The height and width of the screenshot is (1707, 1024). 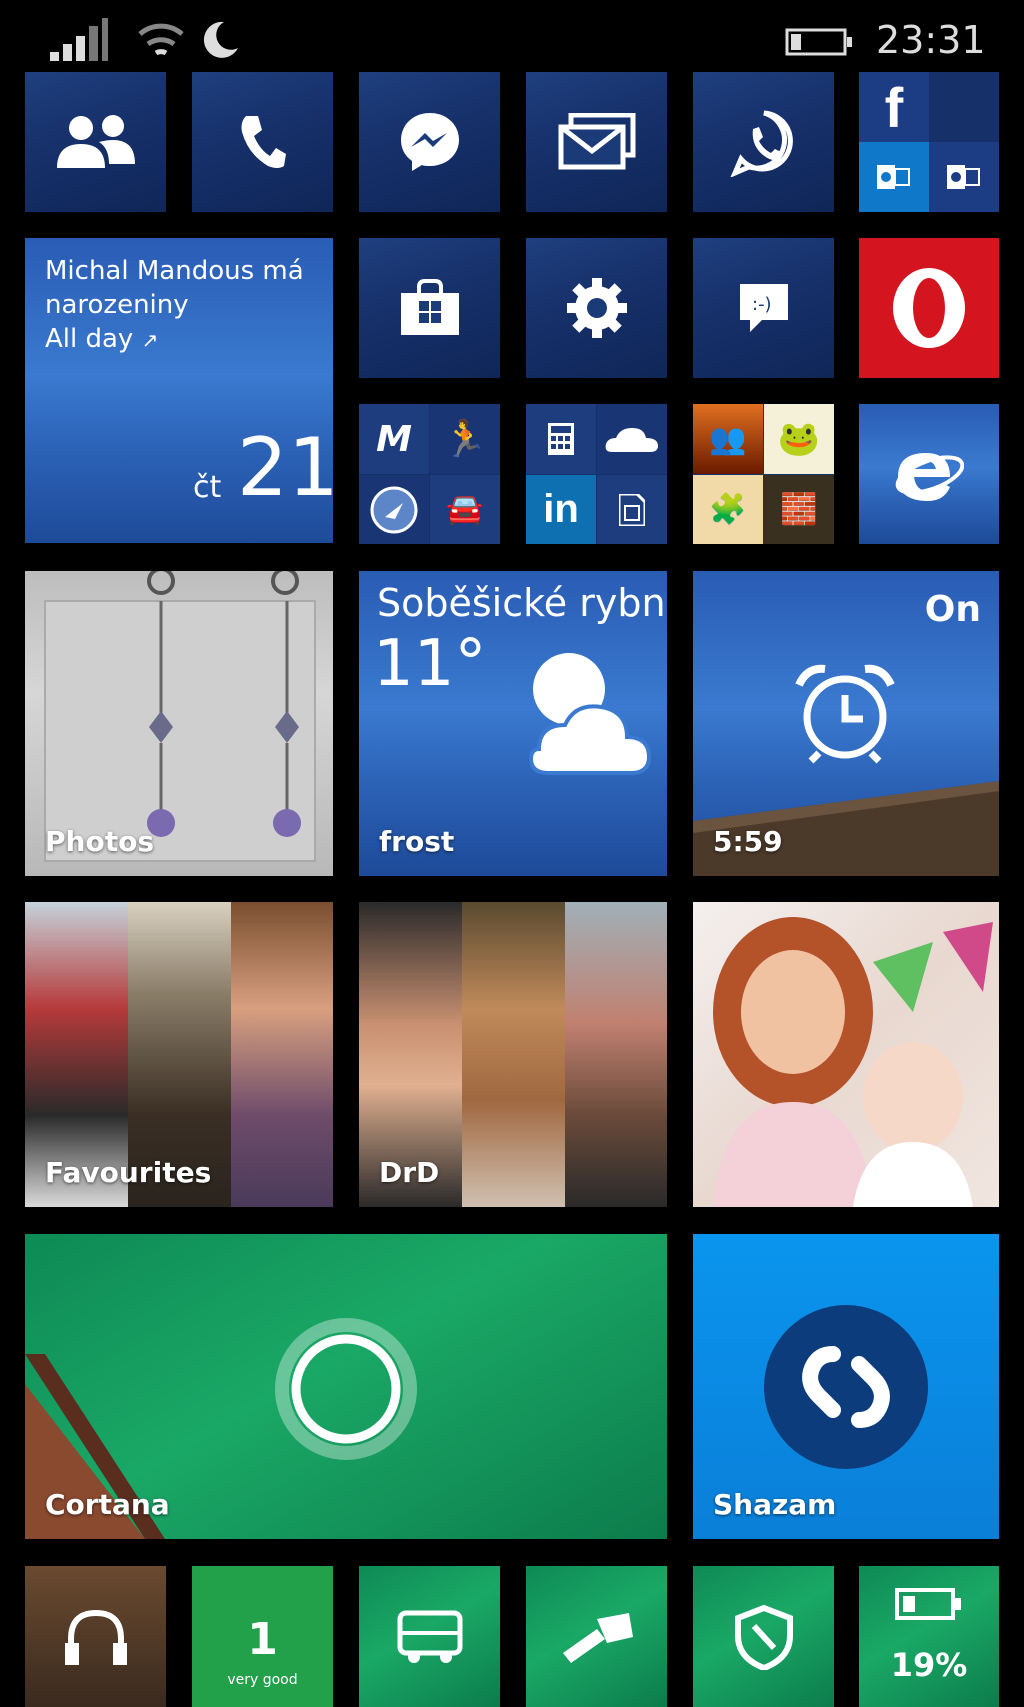 I want to click on car-icon: 🚘, so click(x=465, y=509).